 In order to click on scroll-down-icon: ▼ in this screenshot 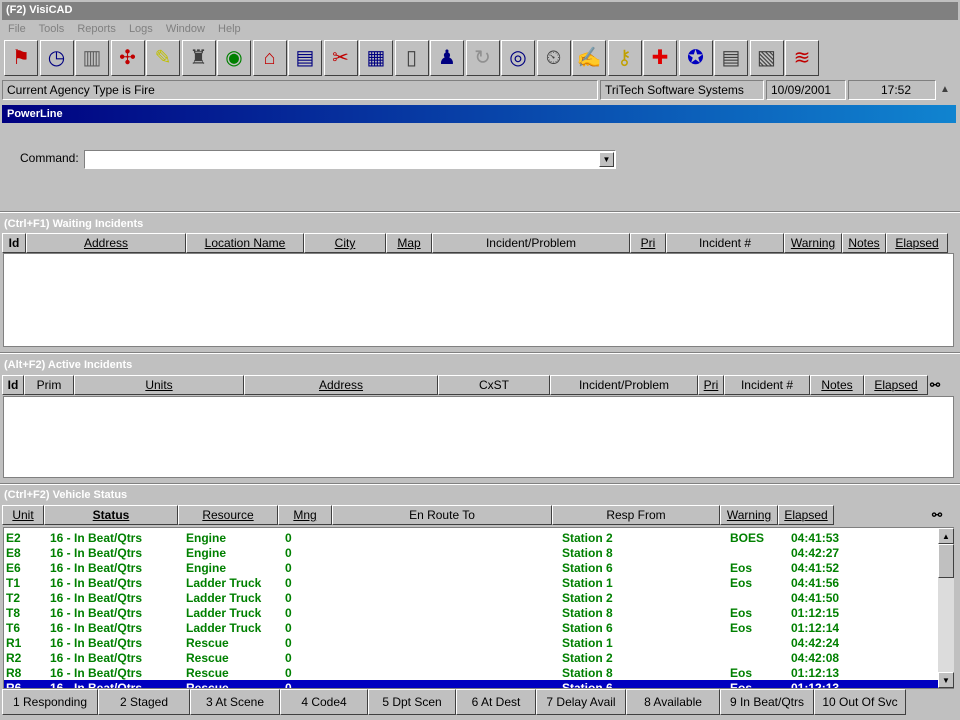, I will do `click(946, 680)`.